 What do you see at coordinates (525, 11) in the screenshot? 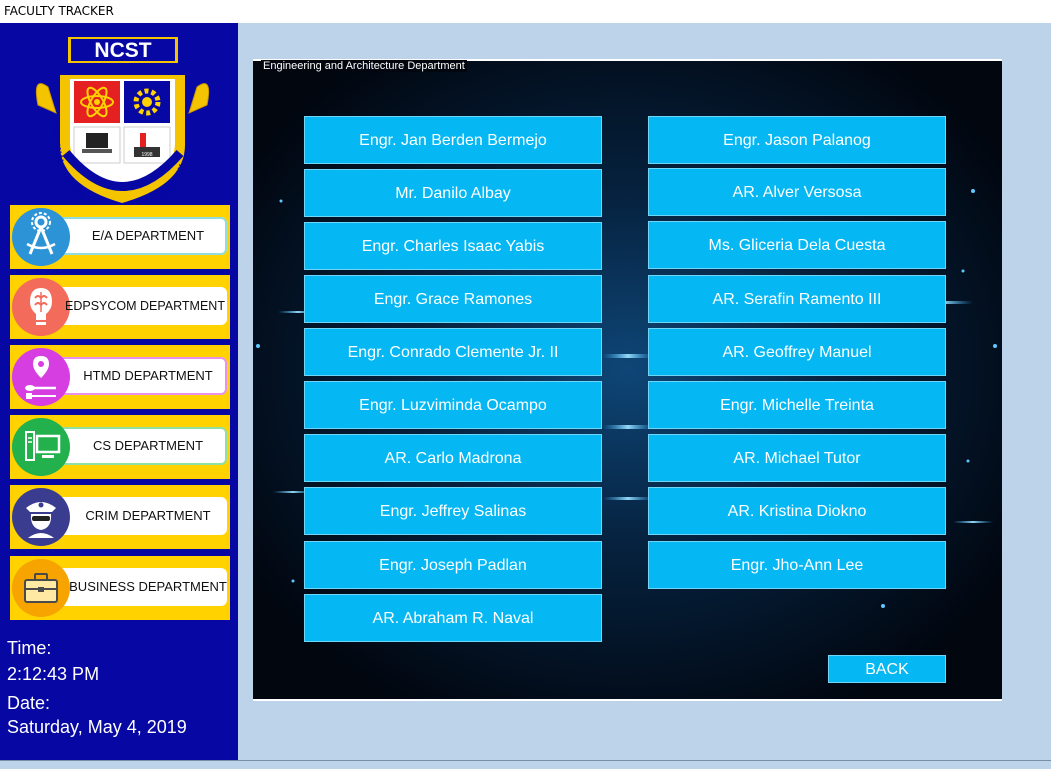
I see `title-bar: FACULTY TRACKER` at bounding box center [525, 11].